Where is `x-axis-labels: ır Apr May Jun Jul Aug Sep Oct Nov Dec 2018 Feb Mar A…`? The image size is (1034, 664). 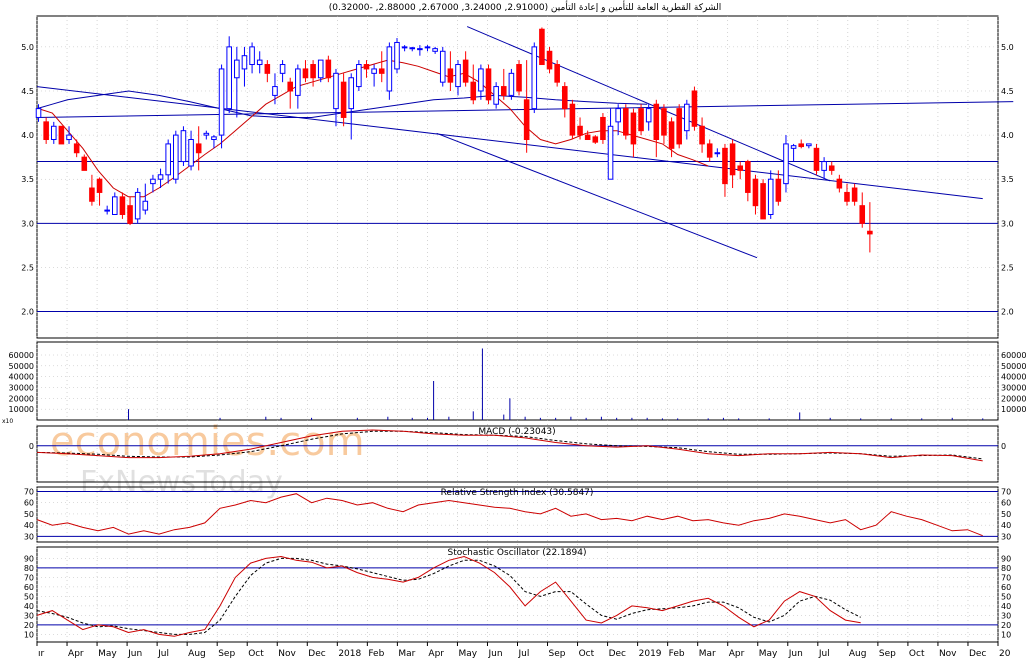 x-axis-labels: ır Apr May Jun Jul Aug Sep Oct Nov Dec 2018 Feb Mar A… is located at coordinates (523, 650).